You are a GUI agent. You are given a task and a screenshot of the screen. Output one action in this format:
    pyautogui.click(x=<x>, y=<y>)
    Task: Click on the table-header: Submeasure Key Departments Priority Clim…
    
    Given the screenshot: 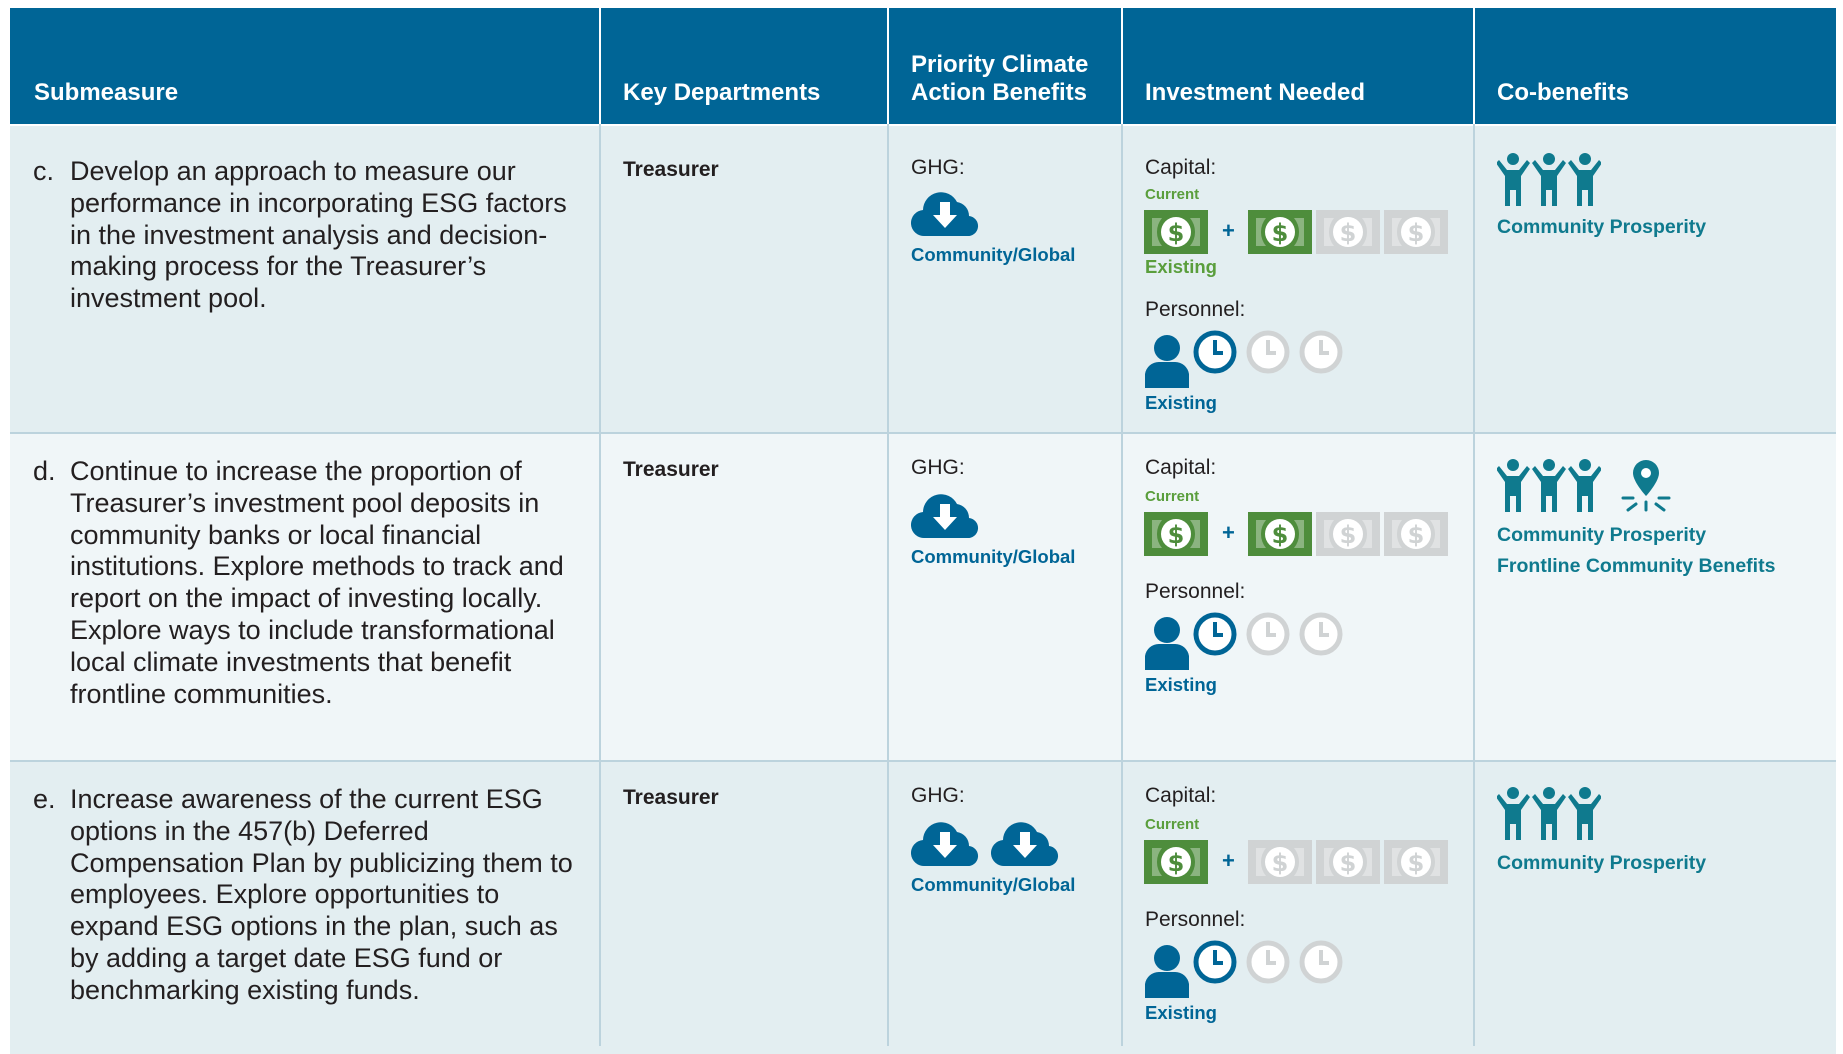 What is the action you would take?
    pyautogui.click(x=923, y=66)
    